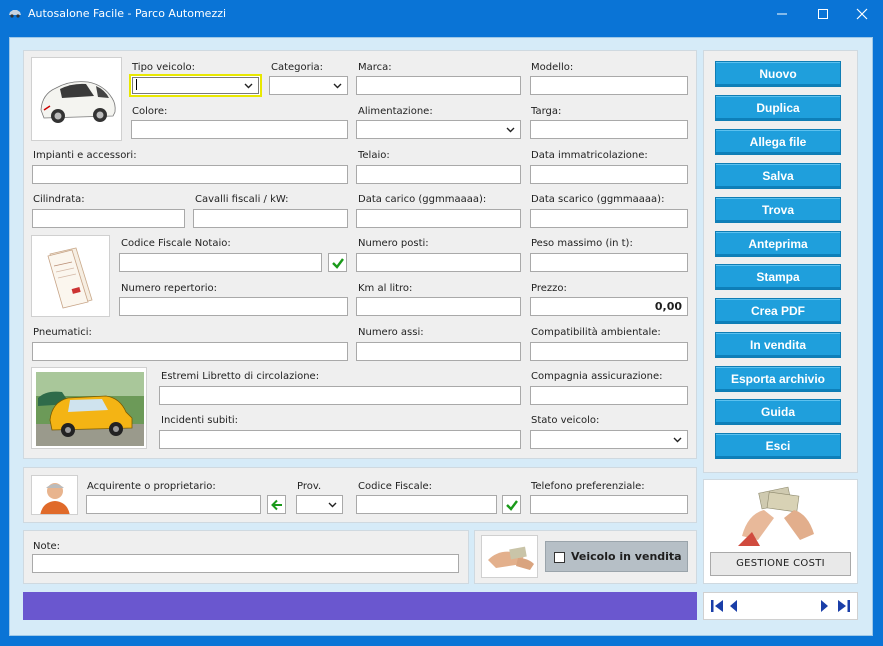 The height and width of the screenshot is (646, 883). I want to click on telaio-input, so click(438, 174).